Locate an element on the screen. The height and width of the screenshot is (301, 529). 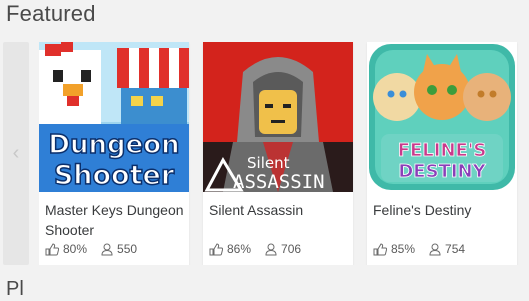
rating-value: 86% is located at coordinates (239, 249).